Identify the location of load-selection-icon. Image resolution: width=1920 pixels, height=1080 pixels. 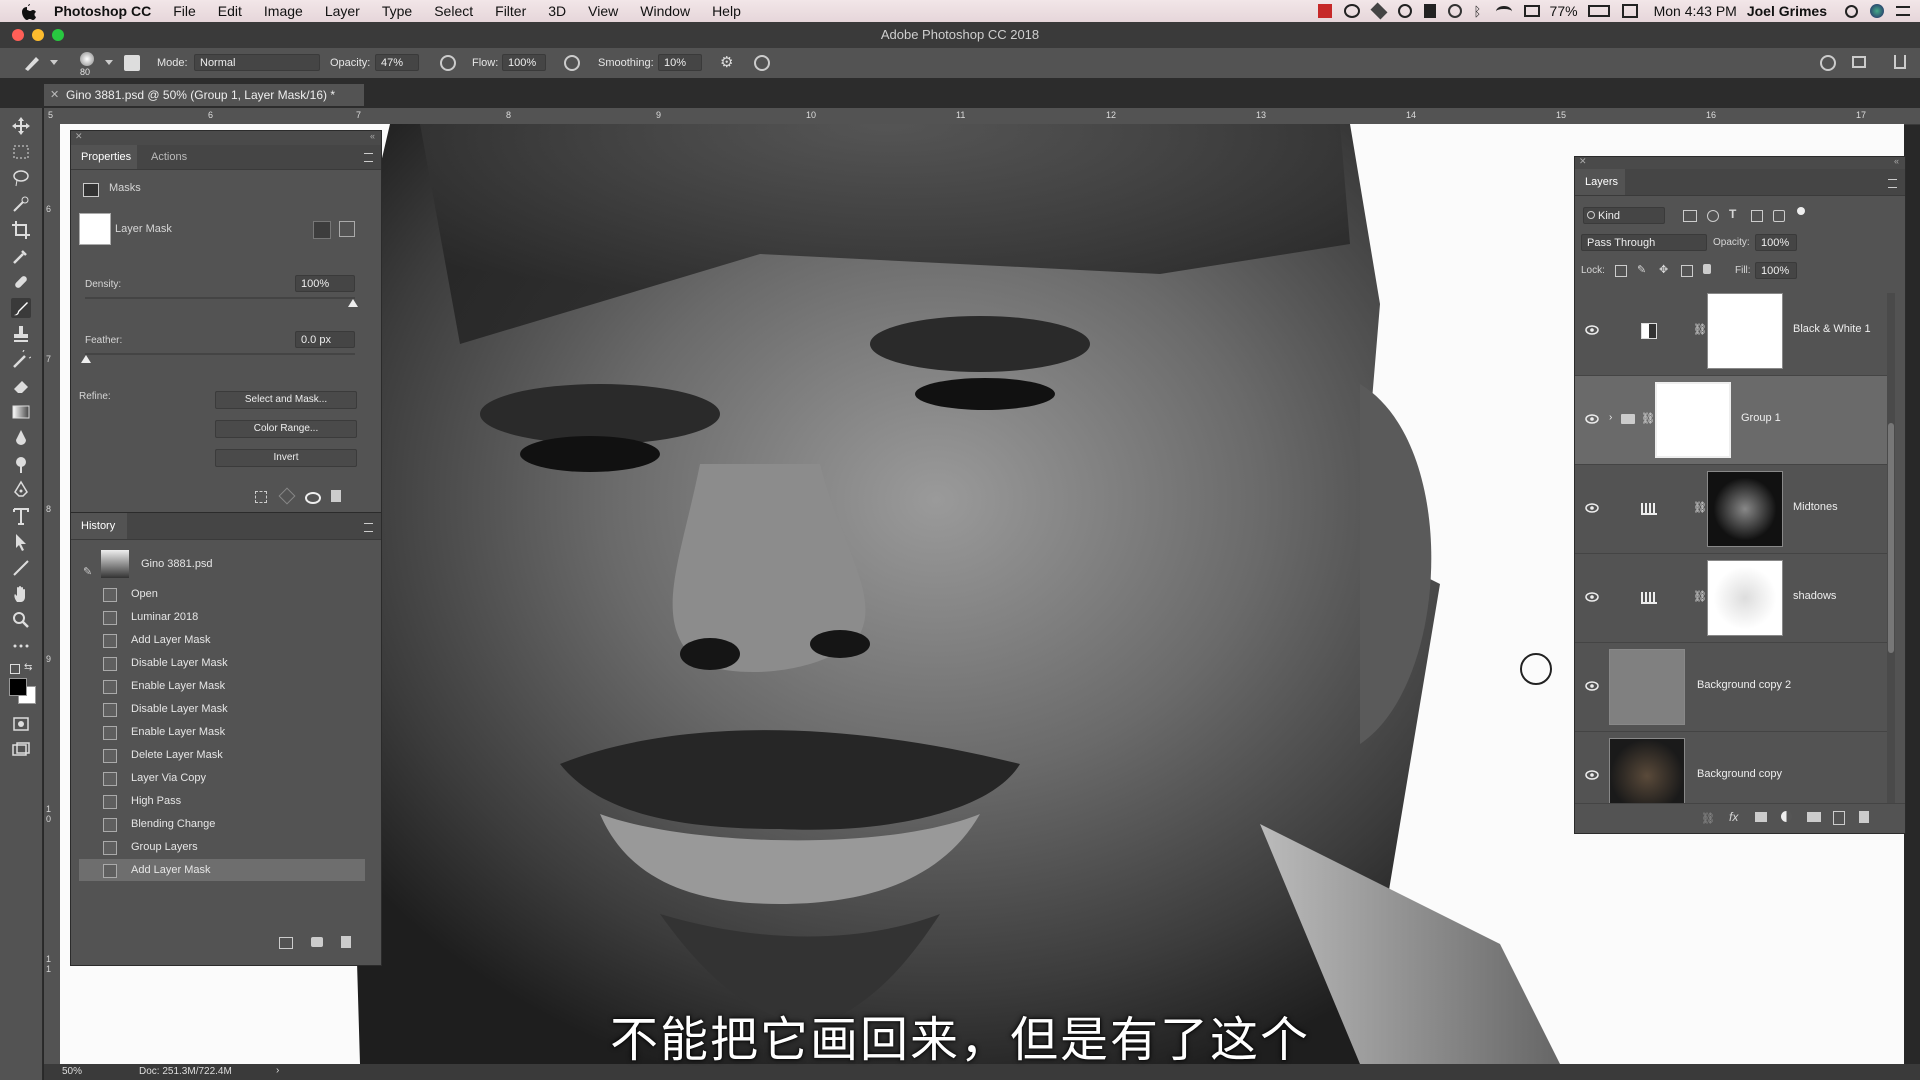
(261, 497).